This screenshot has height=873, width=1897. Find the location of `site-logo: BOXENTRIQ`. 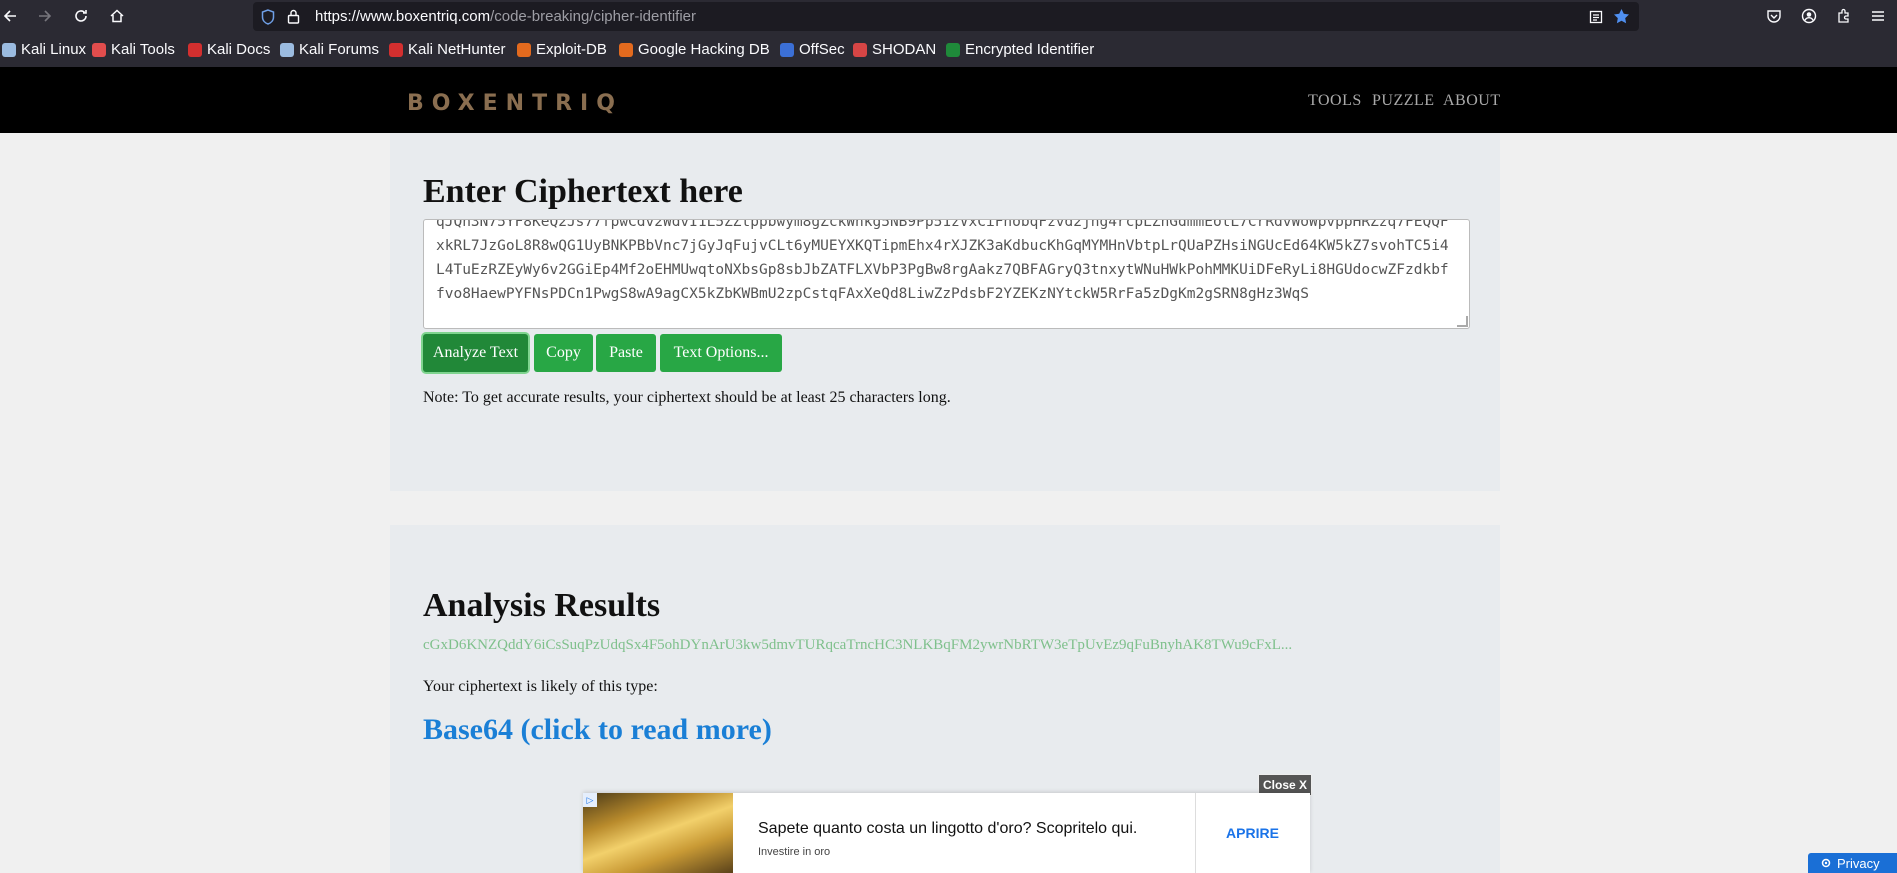

site-logo: BOXENTRIQ is located at coordinates (515, 103).